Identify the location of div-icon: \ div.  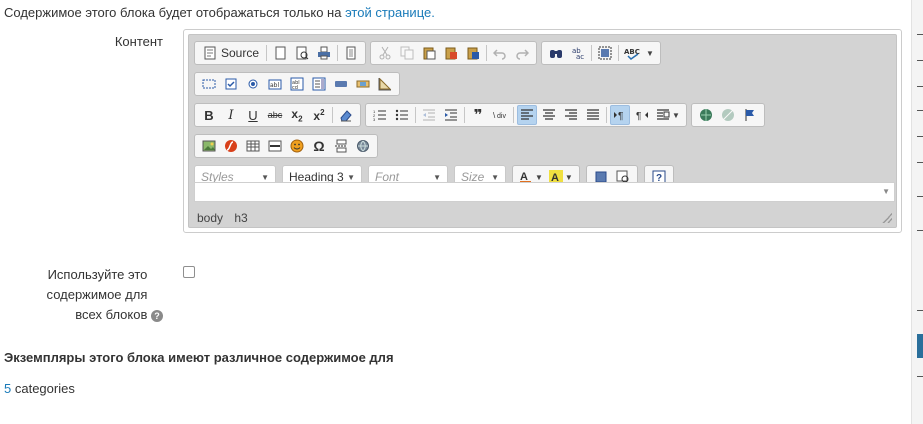
(499, 115).